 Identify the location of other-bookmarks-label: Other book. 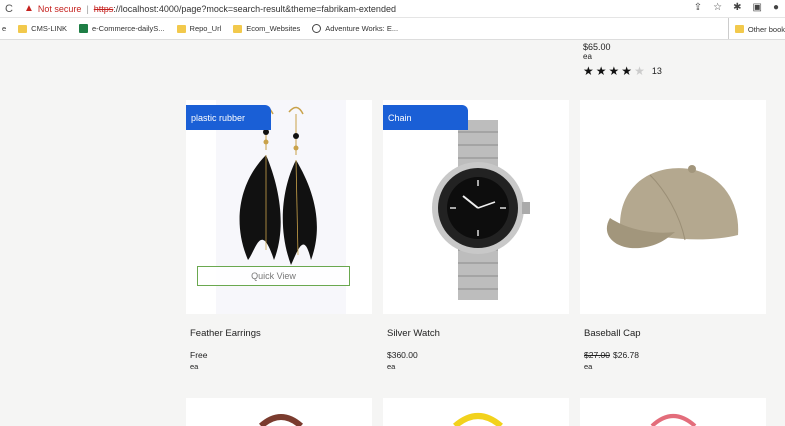
(766, 29).